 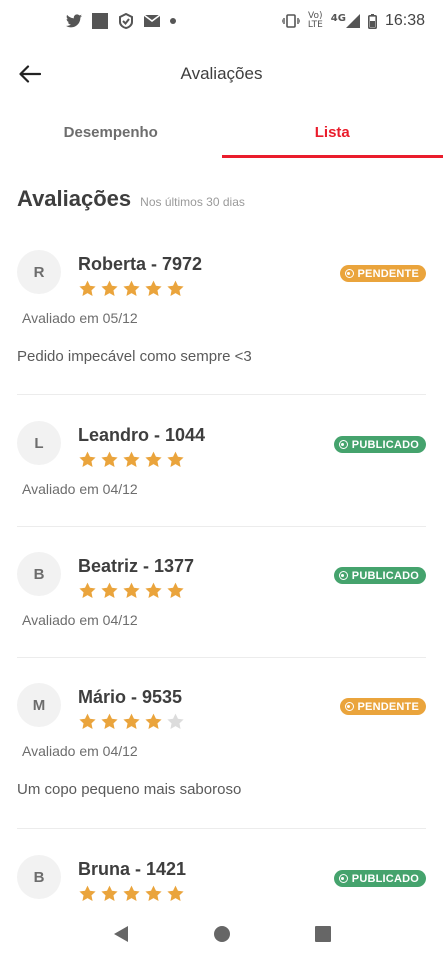 What do you see at coordinates (136, 566) in the screenshot?
I see `reviewer-name: Beatriz - 1377` at bounding box center [136, 566].